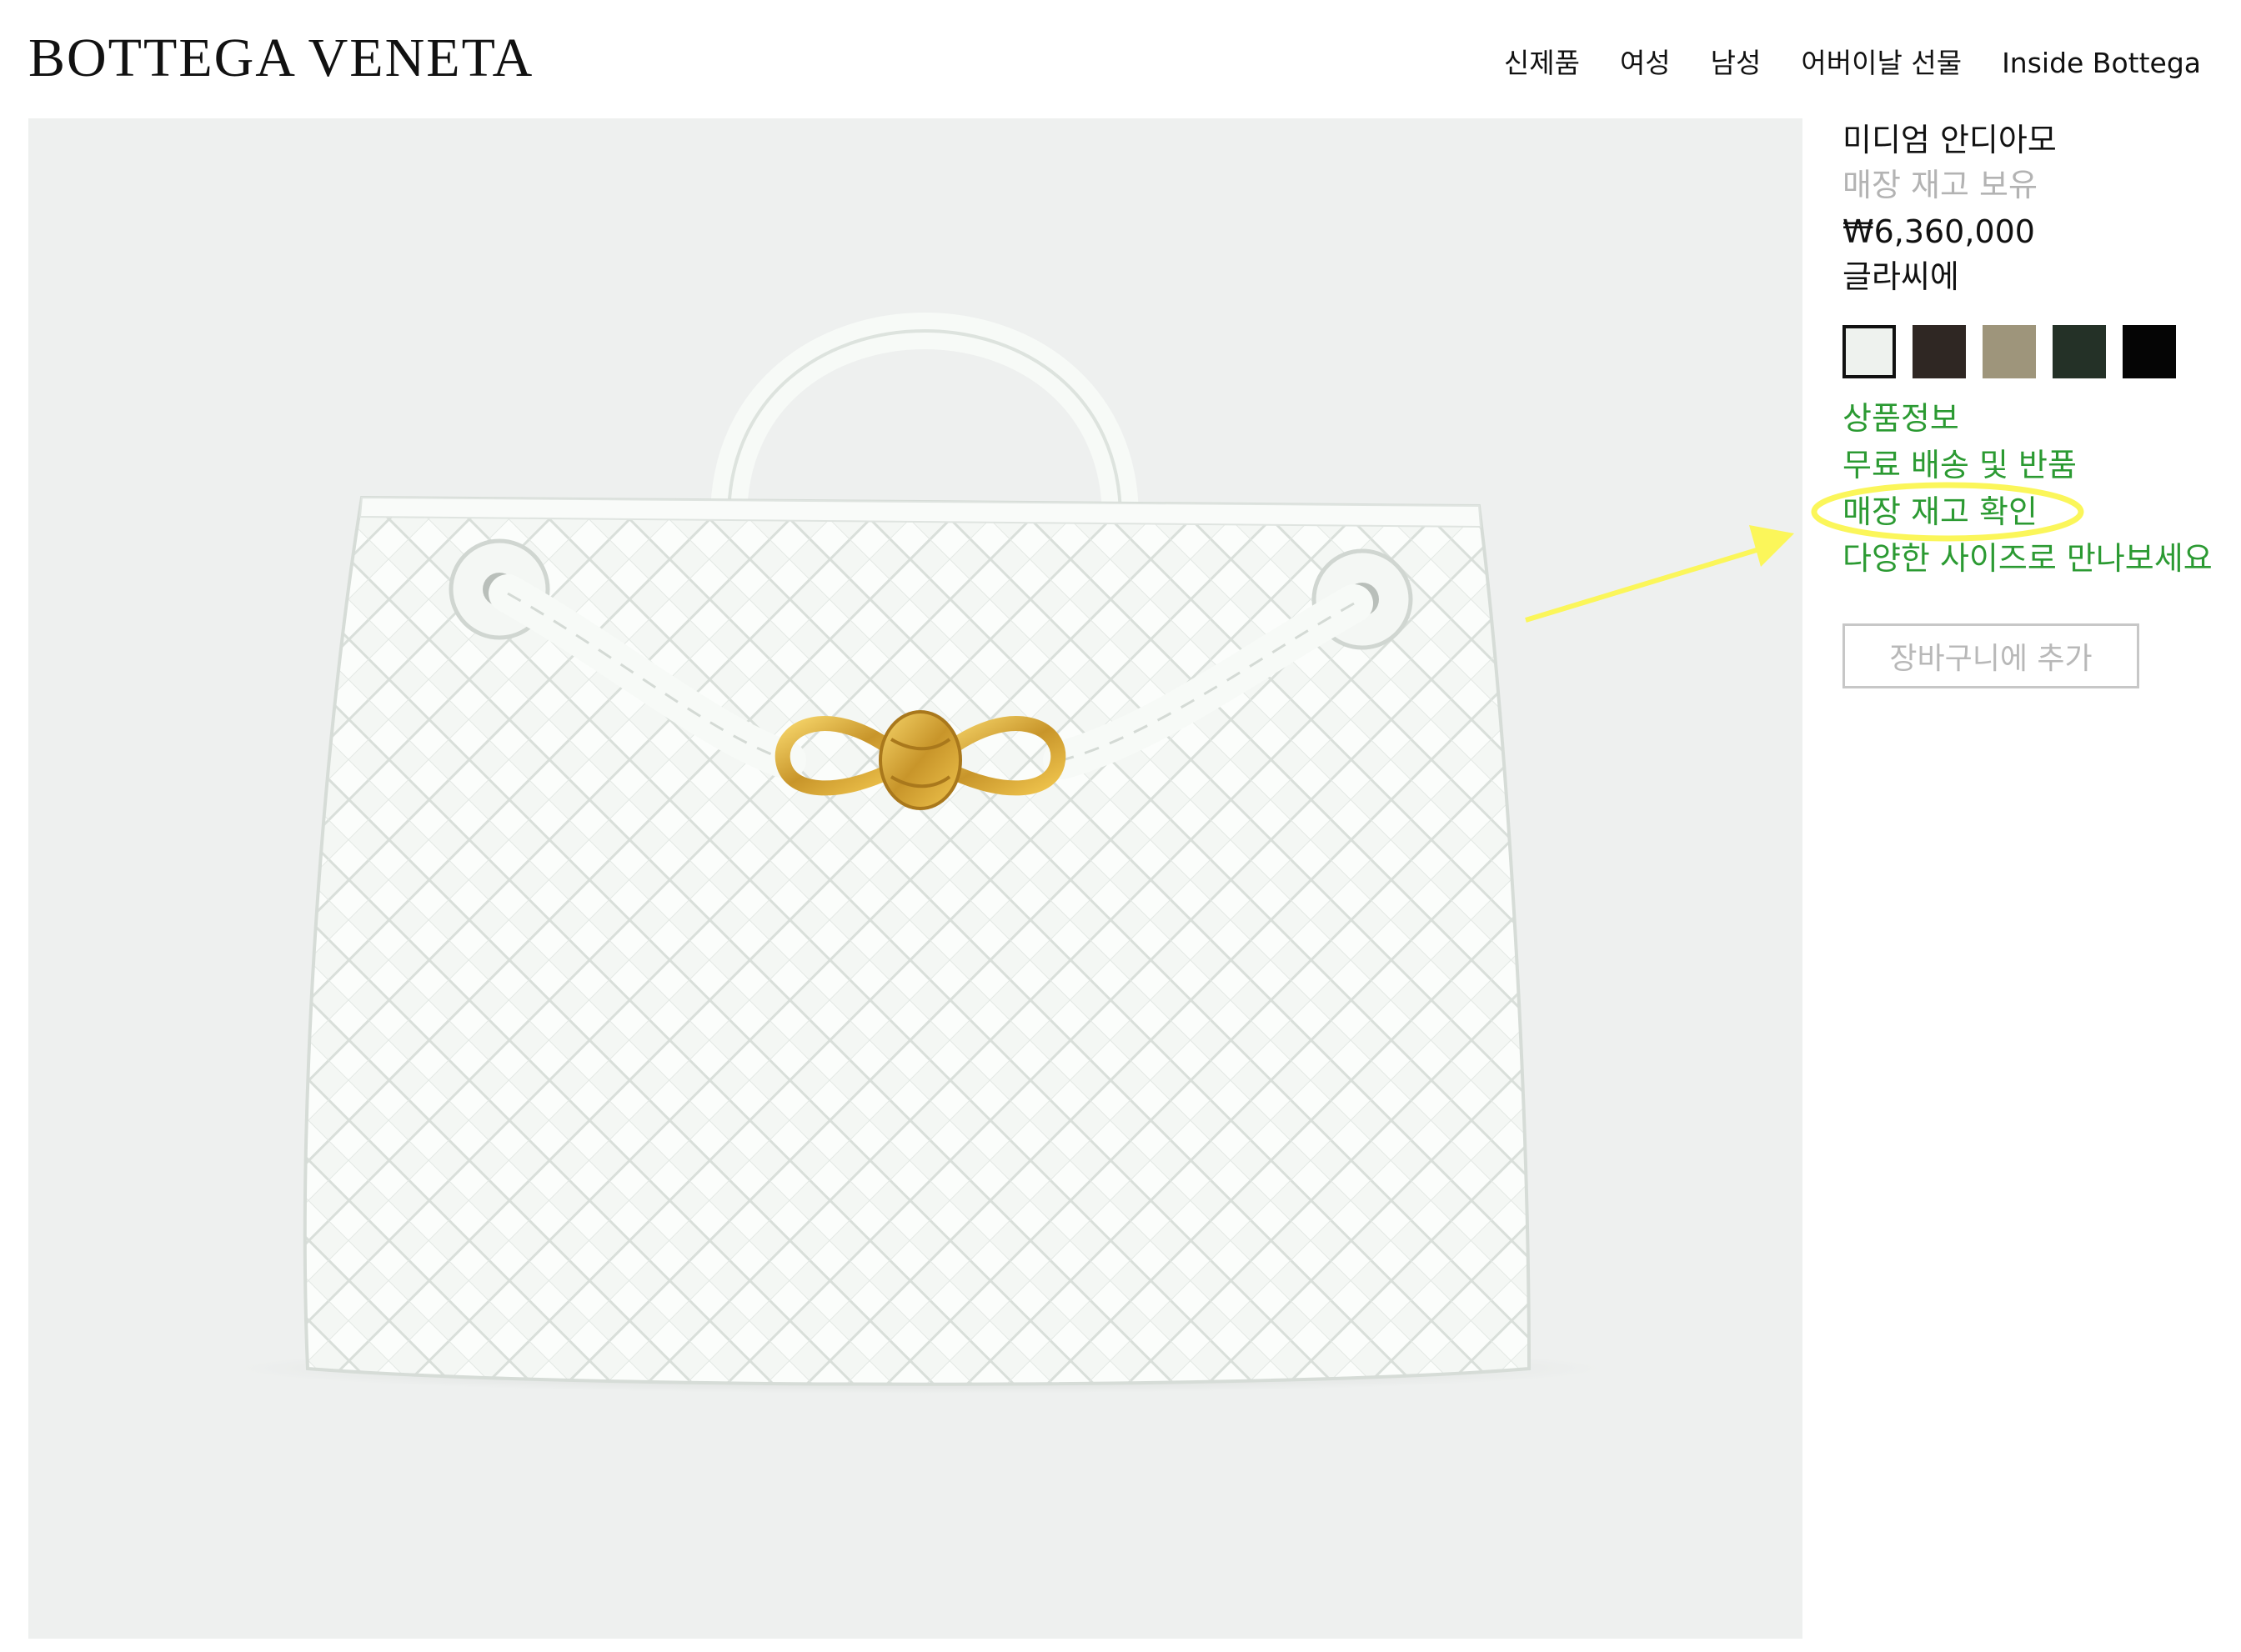 Image resolution: width=2241 pixels, height=1652 pixels. Describe the element at coordinates (2149, 351) in the screenshot. I see `swatch-black` at that location.